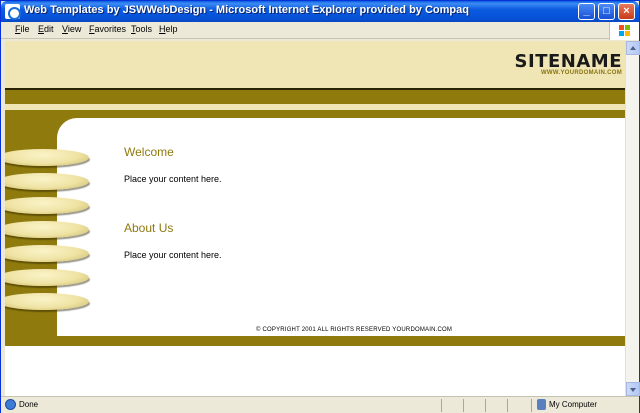 This screenshot has width=640, height=413. What do you see at coordinates (71, 29) in the screenshot?
I see `menu-view: View` at bounding box center [71, 29].